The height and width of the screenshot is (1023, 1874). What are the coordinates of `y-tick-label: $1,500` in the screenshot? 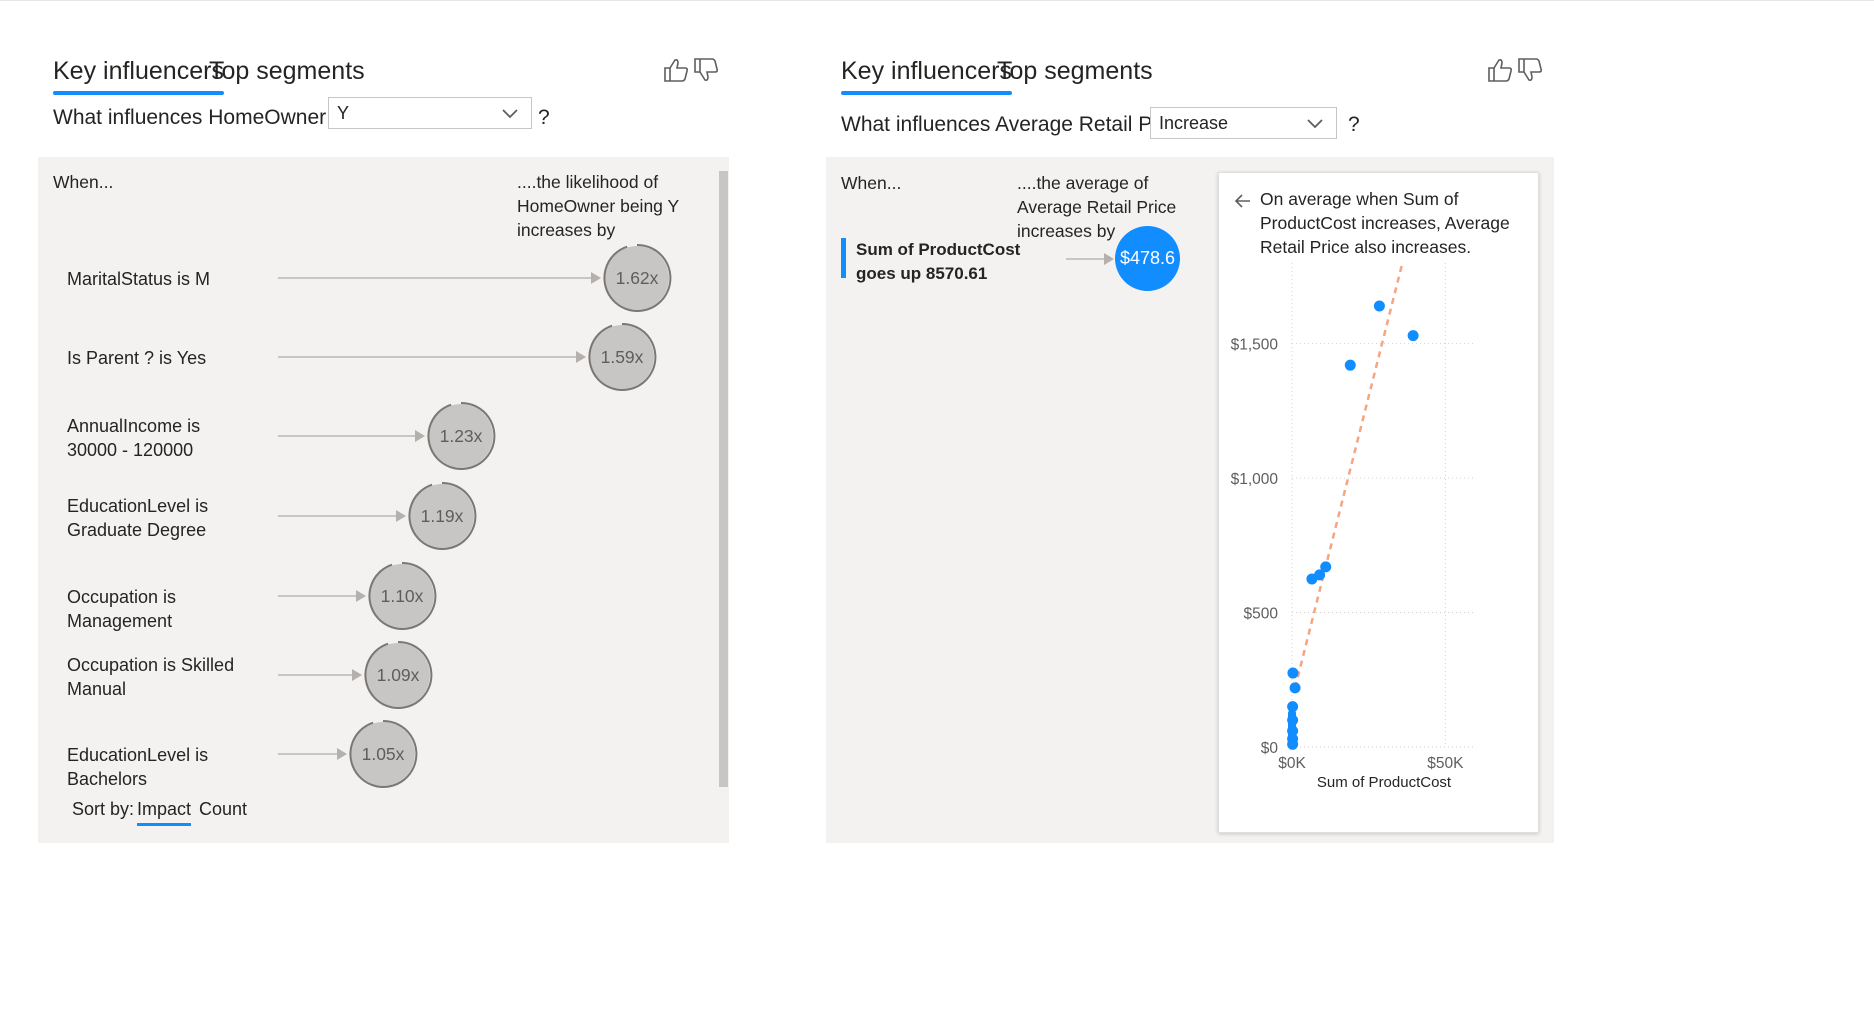 It's located at (1255, 345).